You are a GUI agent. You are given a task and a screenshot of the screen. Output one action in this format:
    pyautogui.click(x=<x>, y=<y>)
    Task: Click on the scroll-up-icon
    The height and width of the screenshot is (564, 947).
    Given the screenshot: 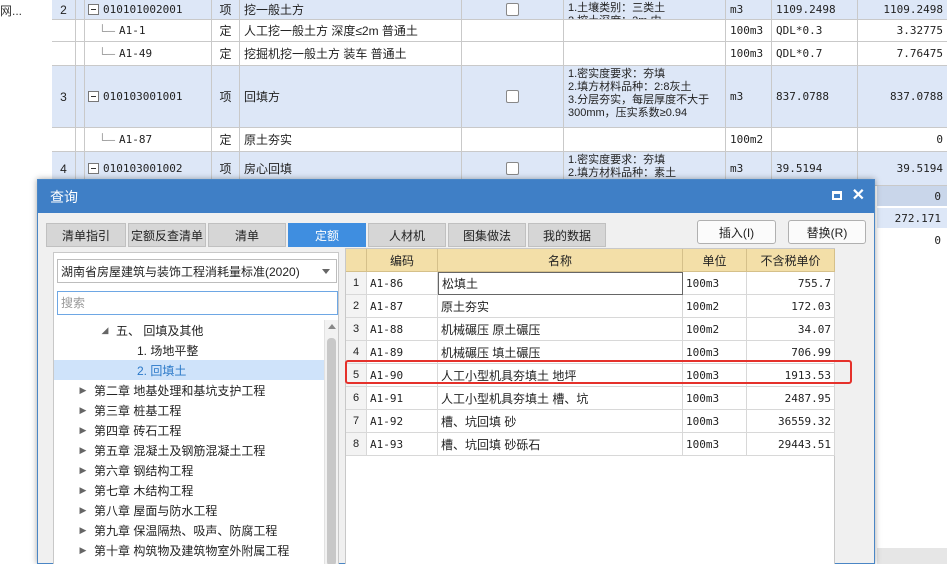 What is the action you would take?
    pyautogui.click(x=332, y=326)
    